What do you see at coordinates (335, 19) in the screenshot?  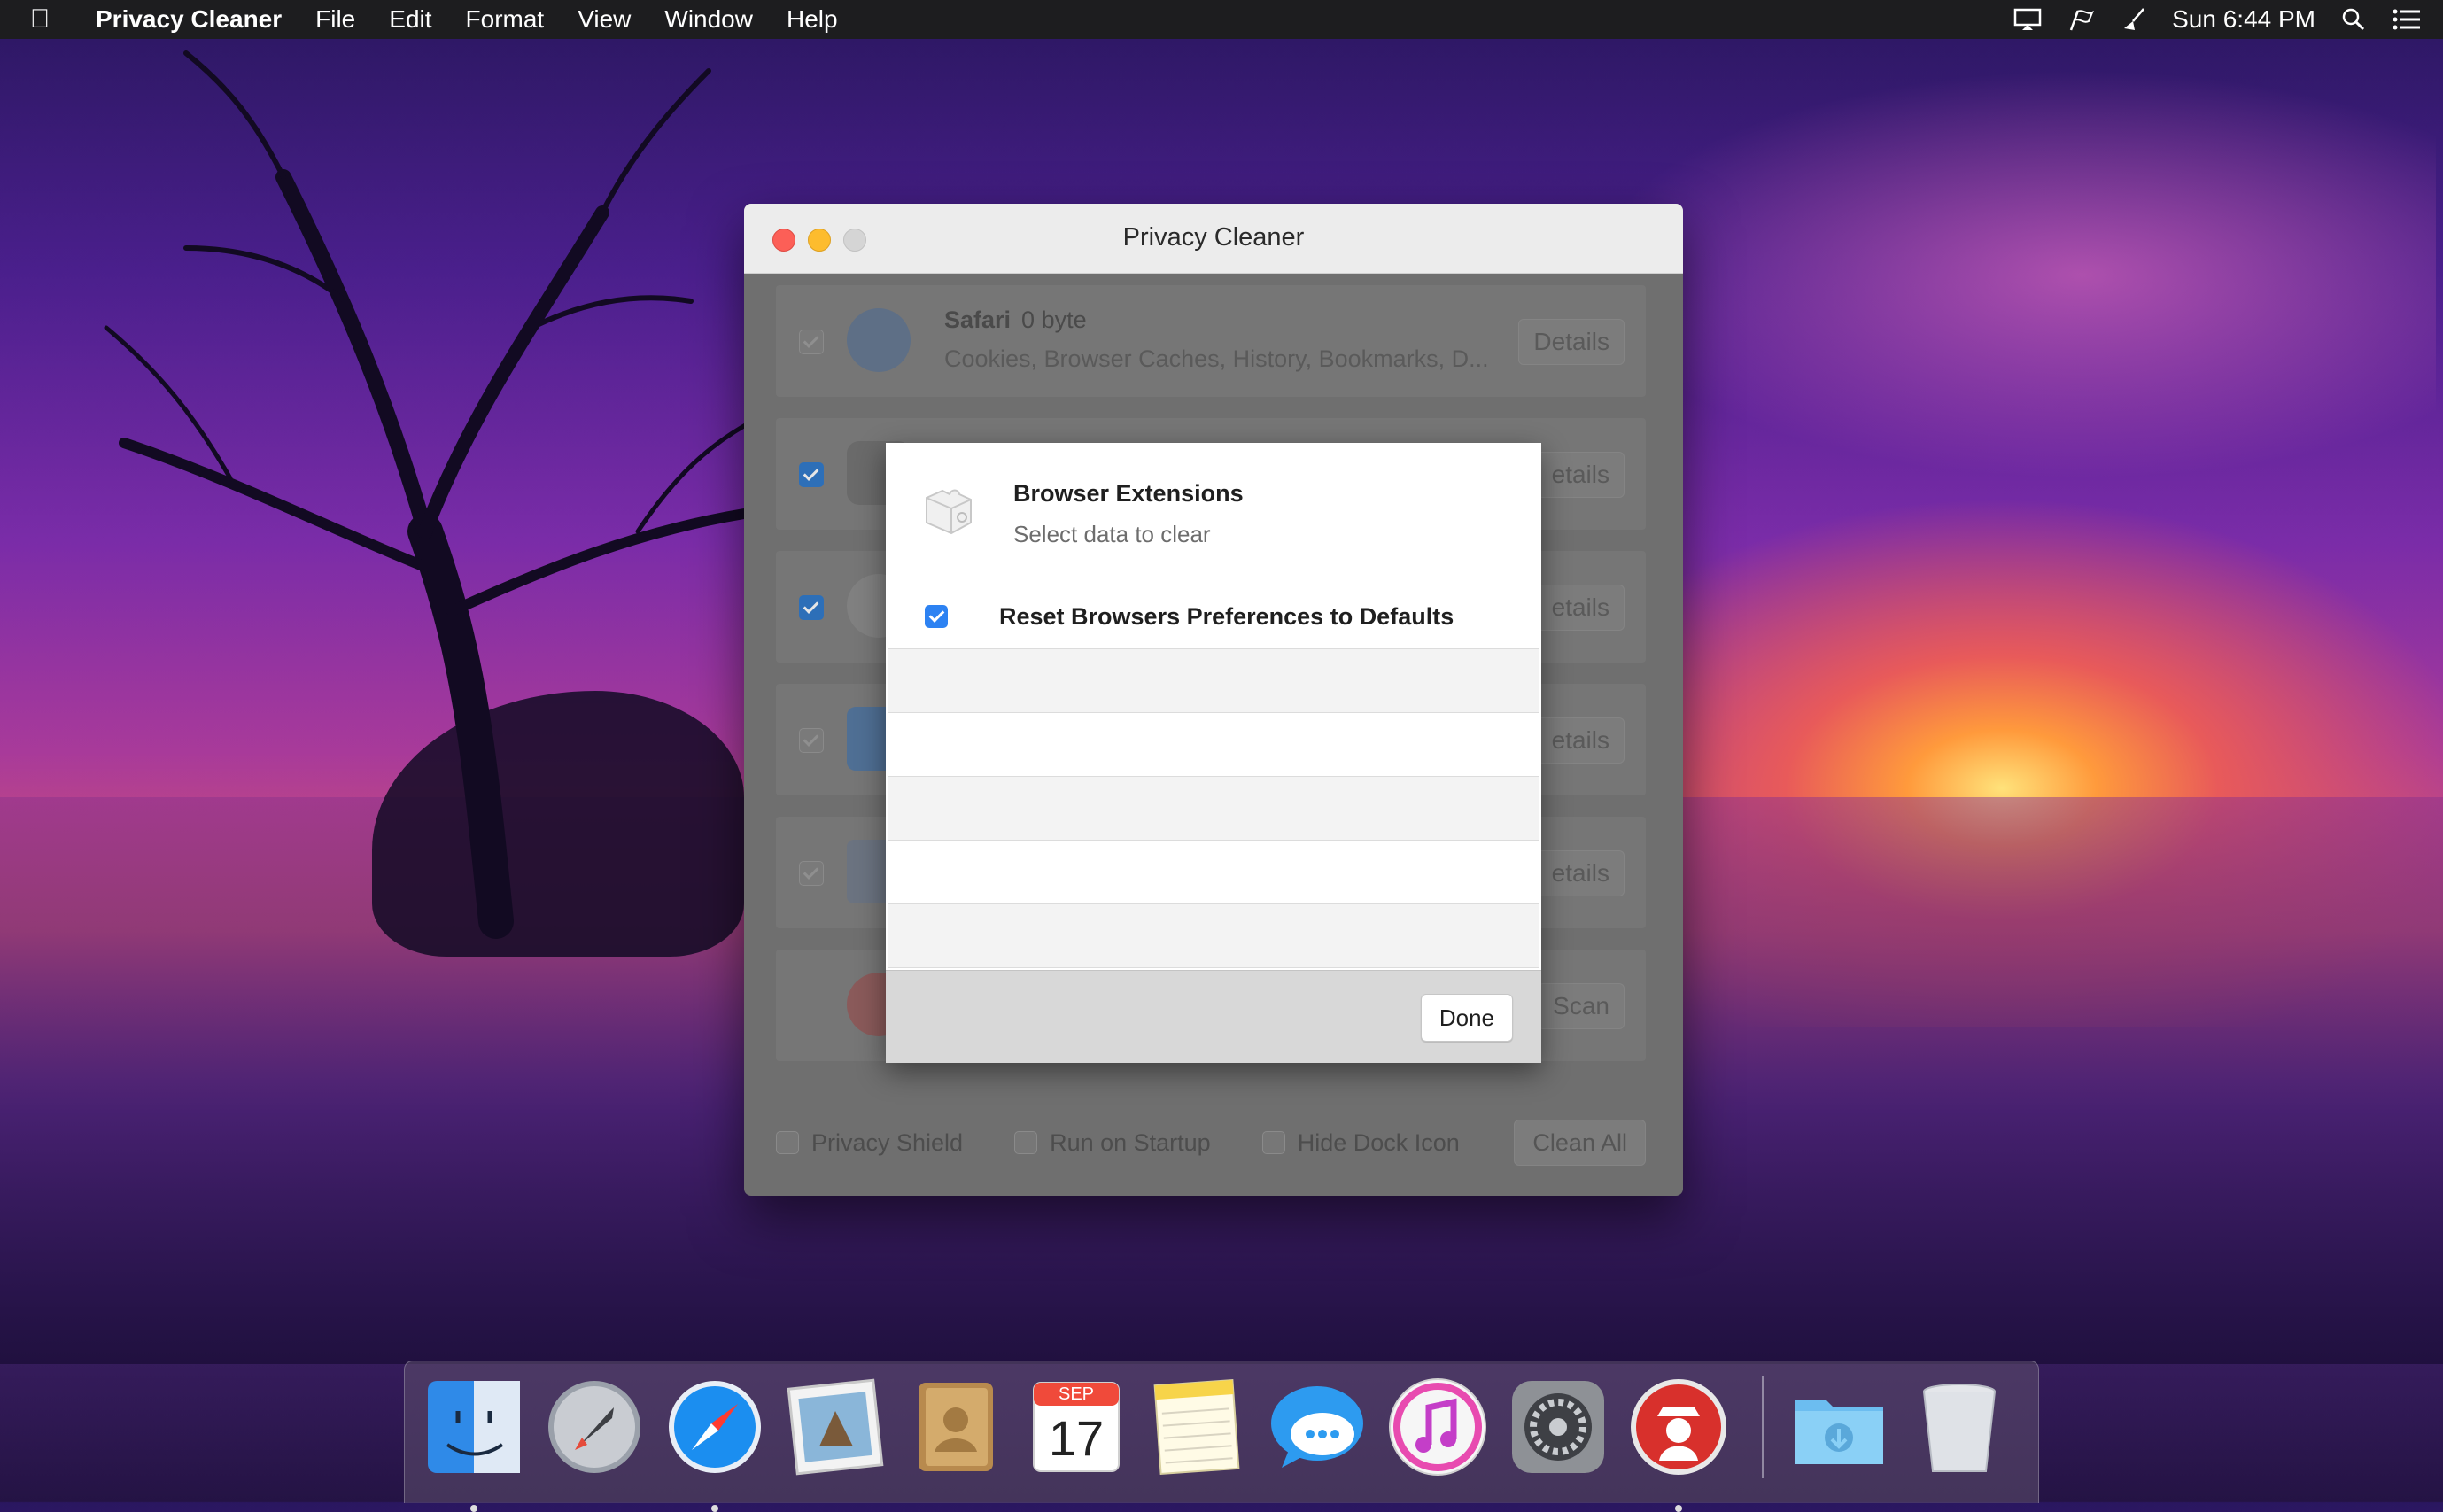 I see `menu-file: File` at bounding box center [335, 19].